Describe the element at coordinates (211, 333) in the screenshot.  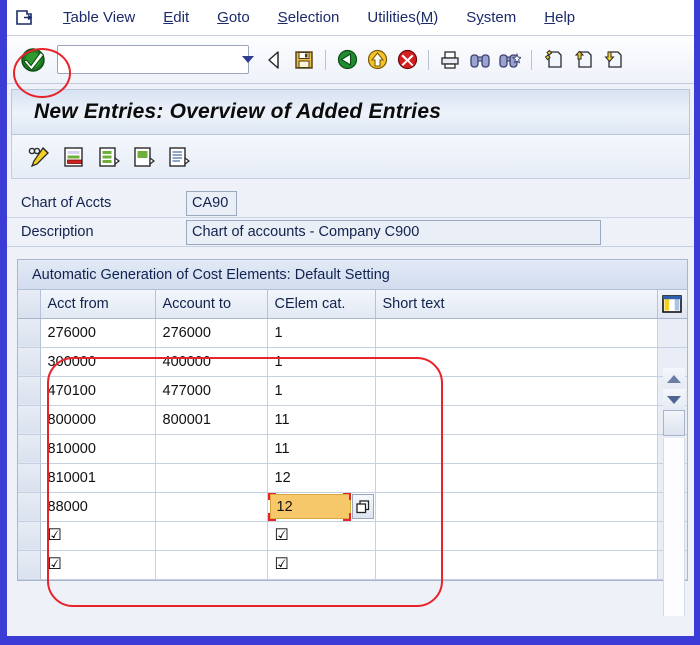
I see `cell-account-to: 276000` at that location.